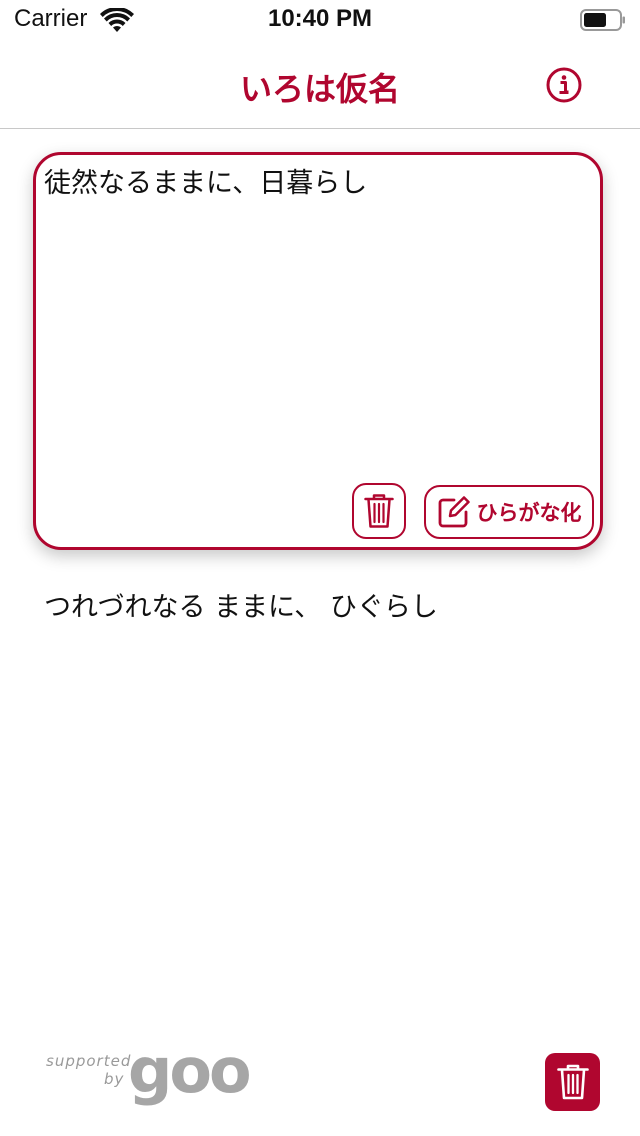  Describe the element at coordinates (312, 184) in the screenshot. I see `input-text: 徒然なるままに、日暮らし` at that location.